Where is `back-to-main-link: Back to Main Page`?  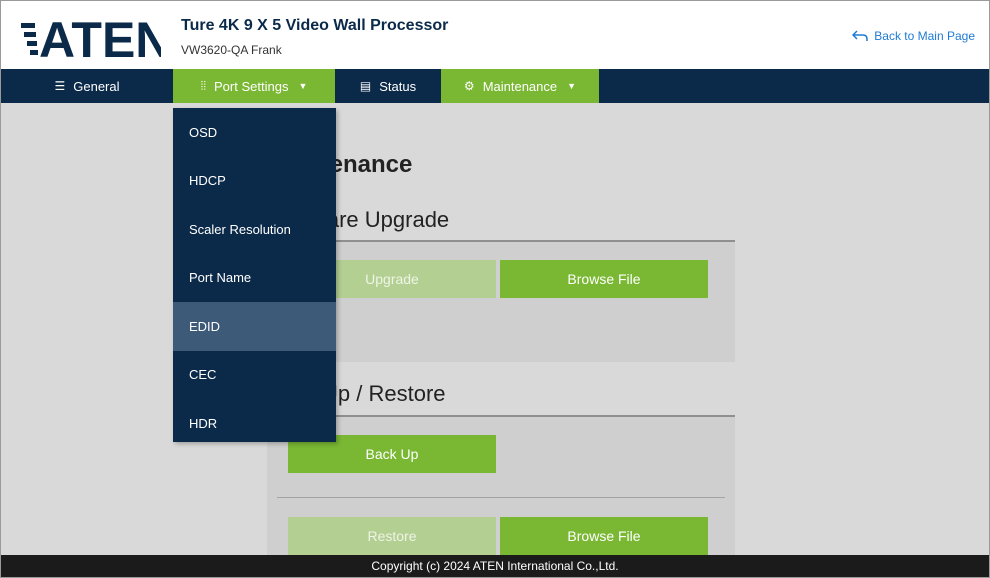 back-to-main-link: Back to Main Page is located at coordinates (913, 36).